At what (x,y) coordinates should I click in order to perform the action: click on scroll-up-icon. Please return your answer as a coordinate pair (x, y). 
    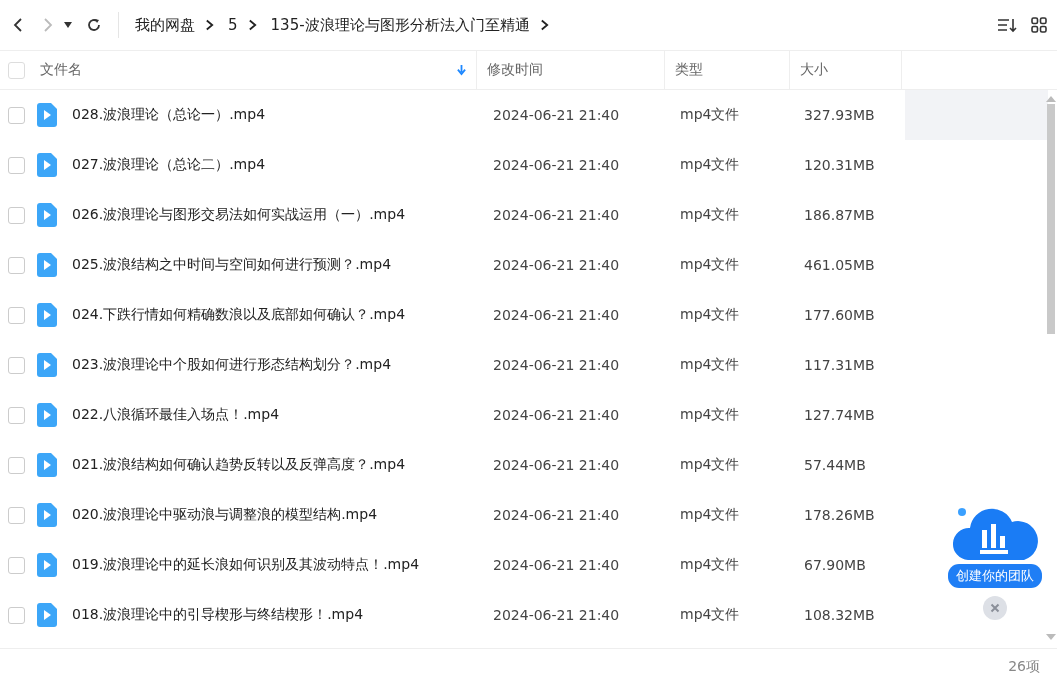
    Looking at the image, I should click on (1051, 98).